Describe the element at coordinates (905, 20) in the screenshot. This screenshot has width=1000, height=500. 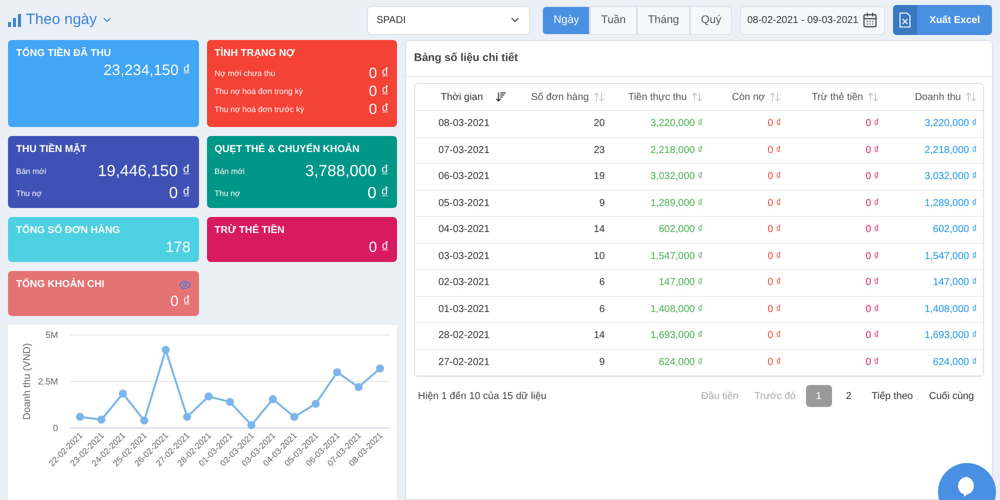
I see `excel-file-icon` at that location.